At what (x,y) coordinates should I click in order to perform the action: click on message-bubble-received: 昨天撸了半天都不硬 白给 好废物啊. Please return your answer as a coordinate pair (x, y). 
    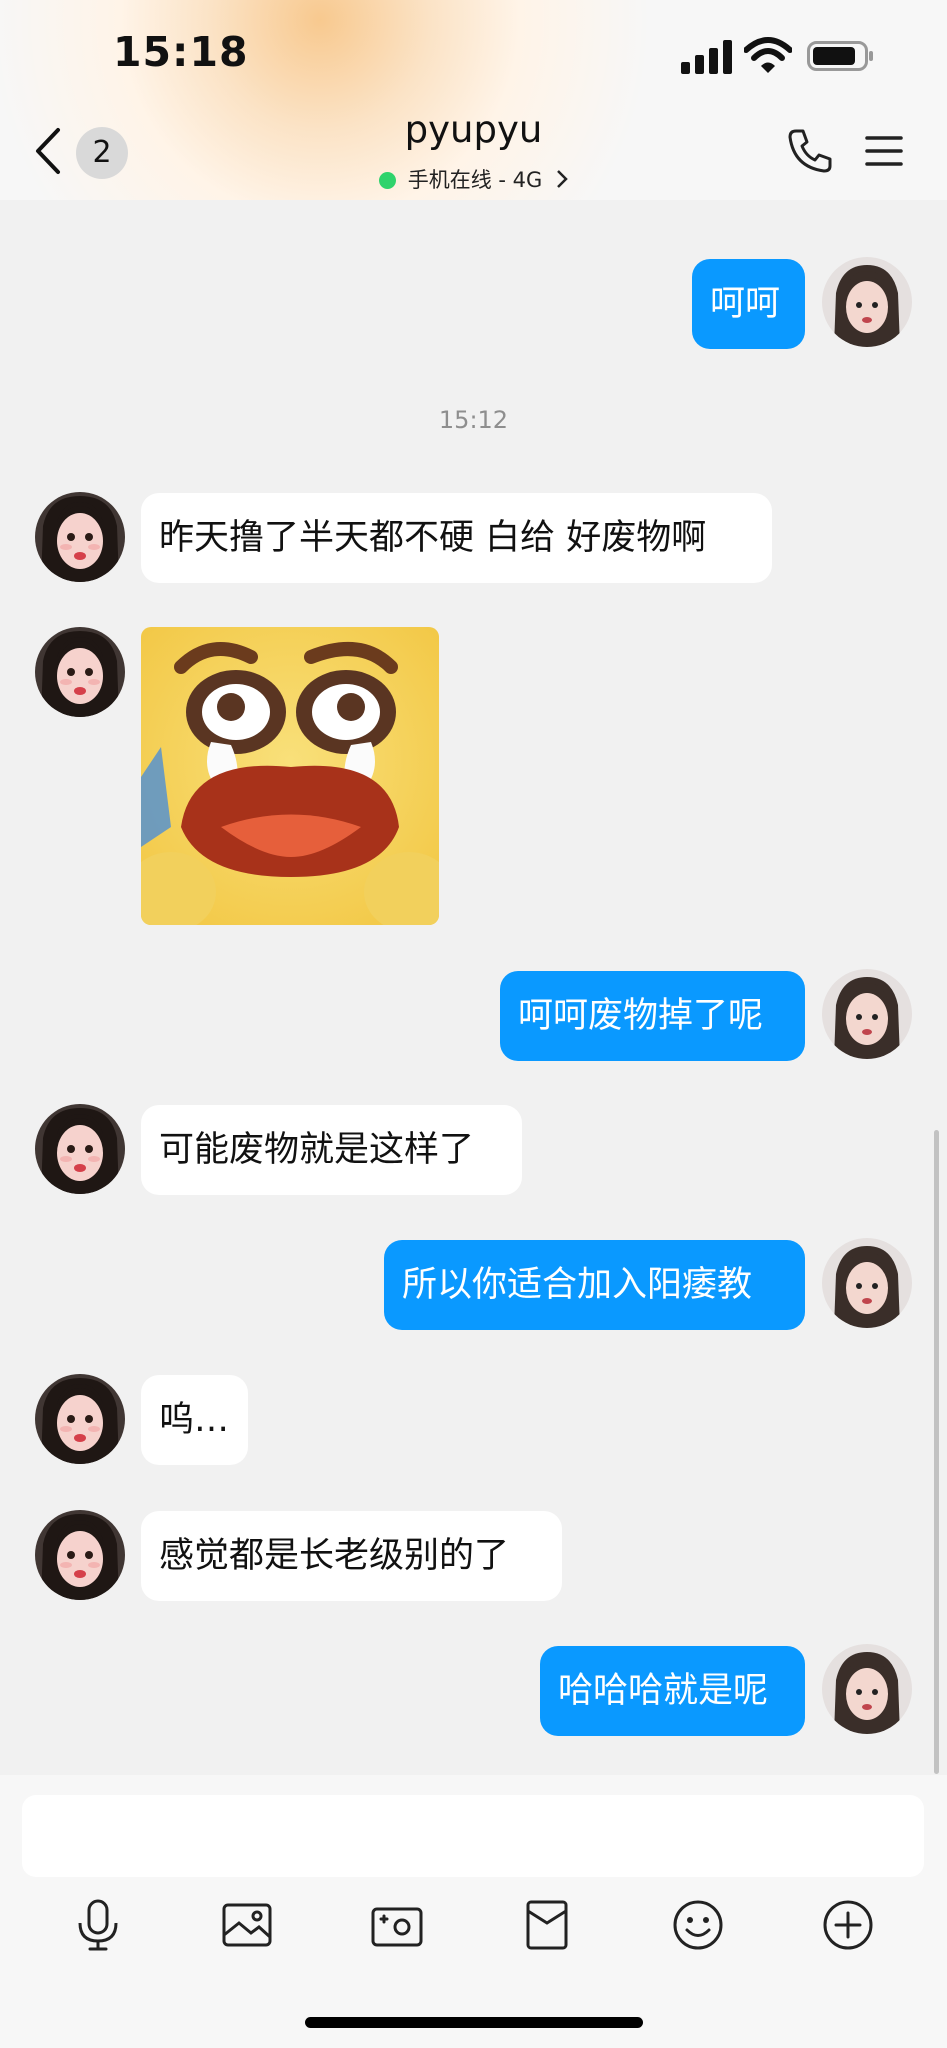
    Looking at the image, I should click on (456, 538).